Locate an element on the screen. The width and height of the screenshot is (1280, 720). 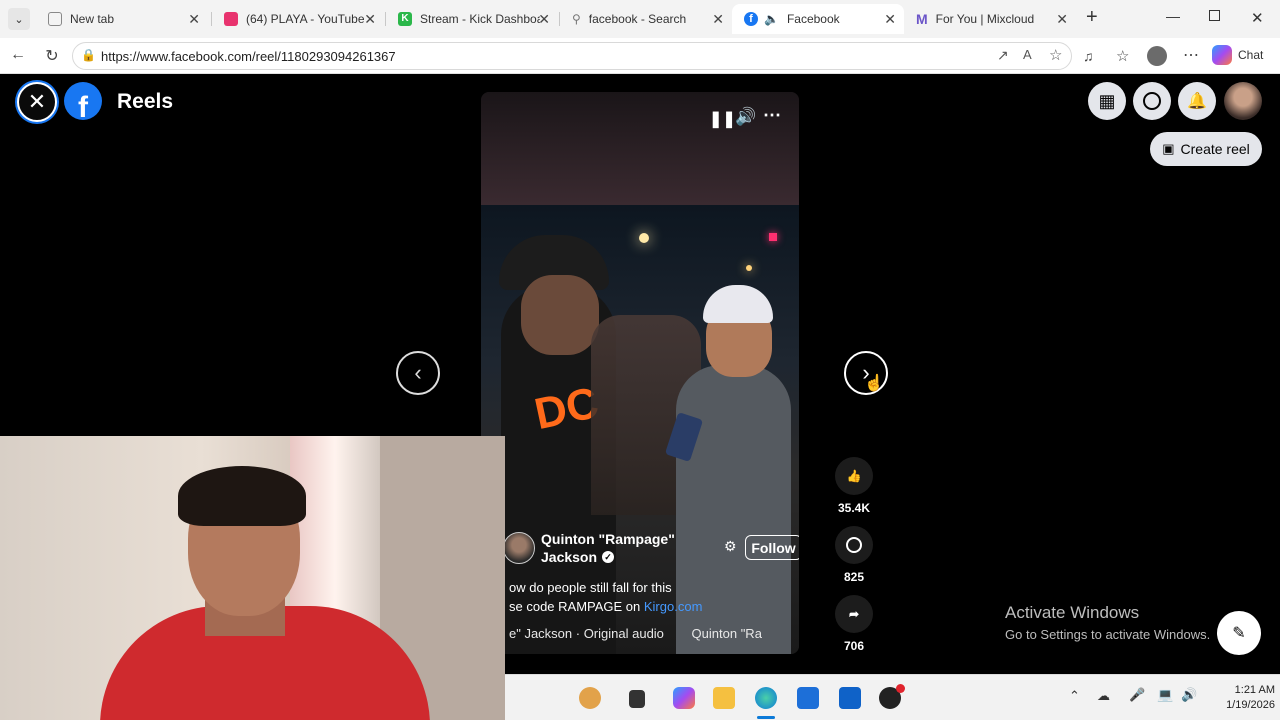
active-app-indicator is located at coordinates (766, 717).